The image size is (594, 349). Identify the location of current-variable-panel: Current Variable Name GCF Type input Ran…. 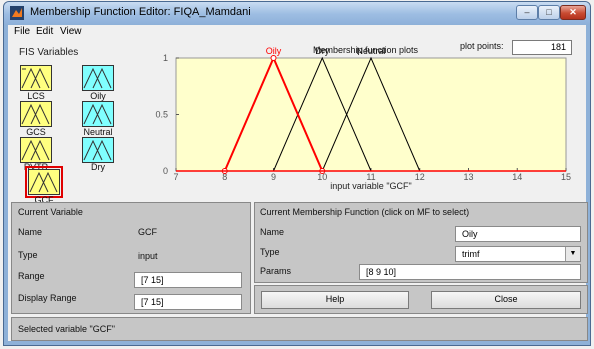
(131, 258).